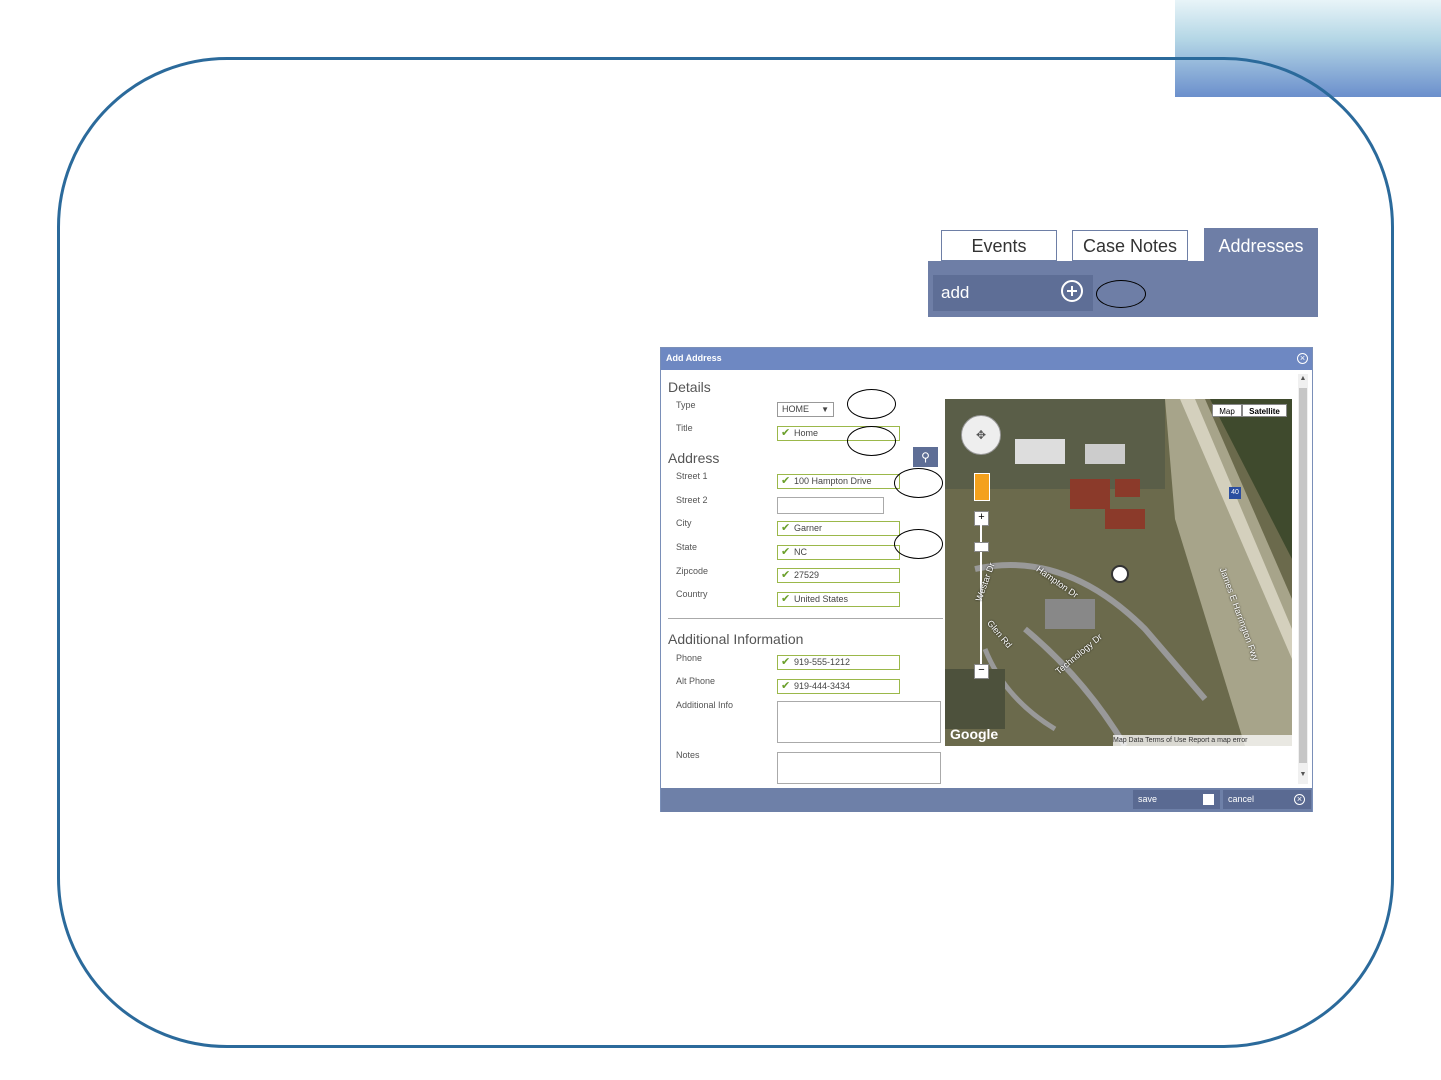  Describe the element at coordinates (821, 599) in the screenshot. I see `country-value: United States` at that location.